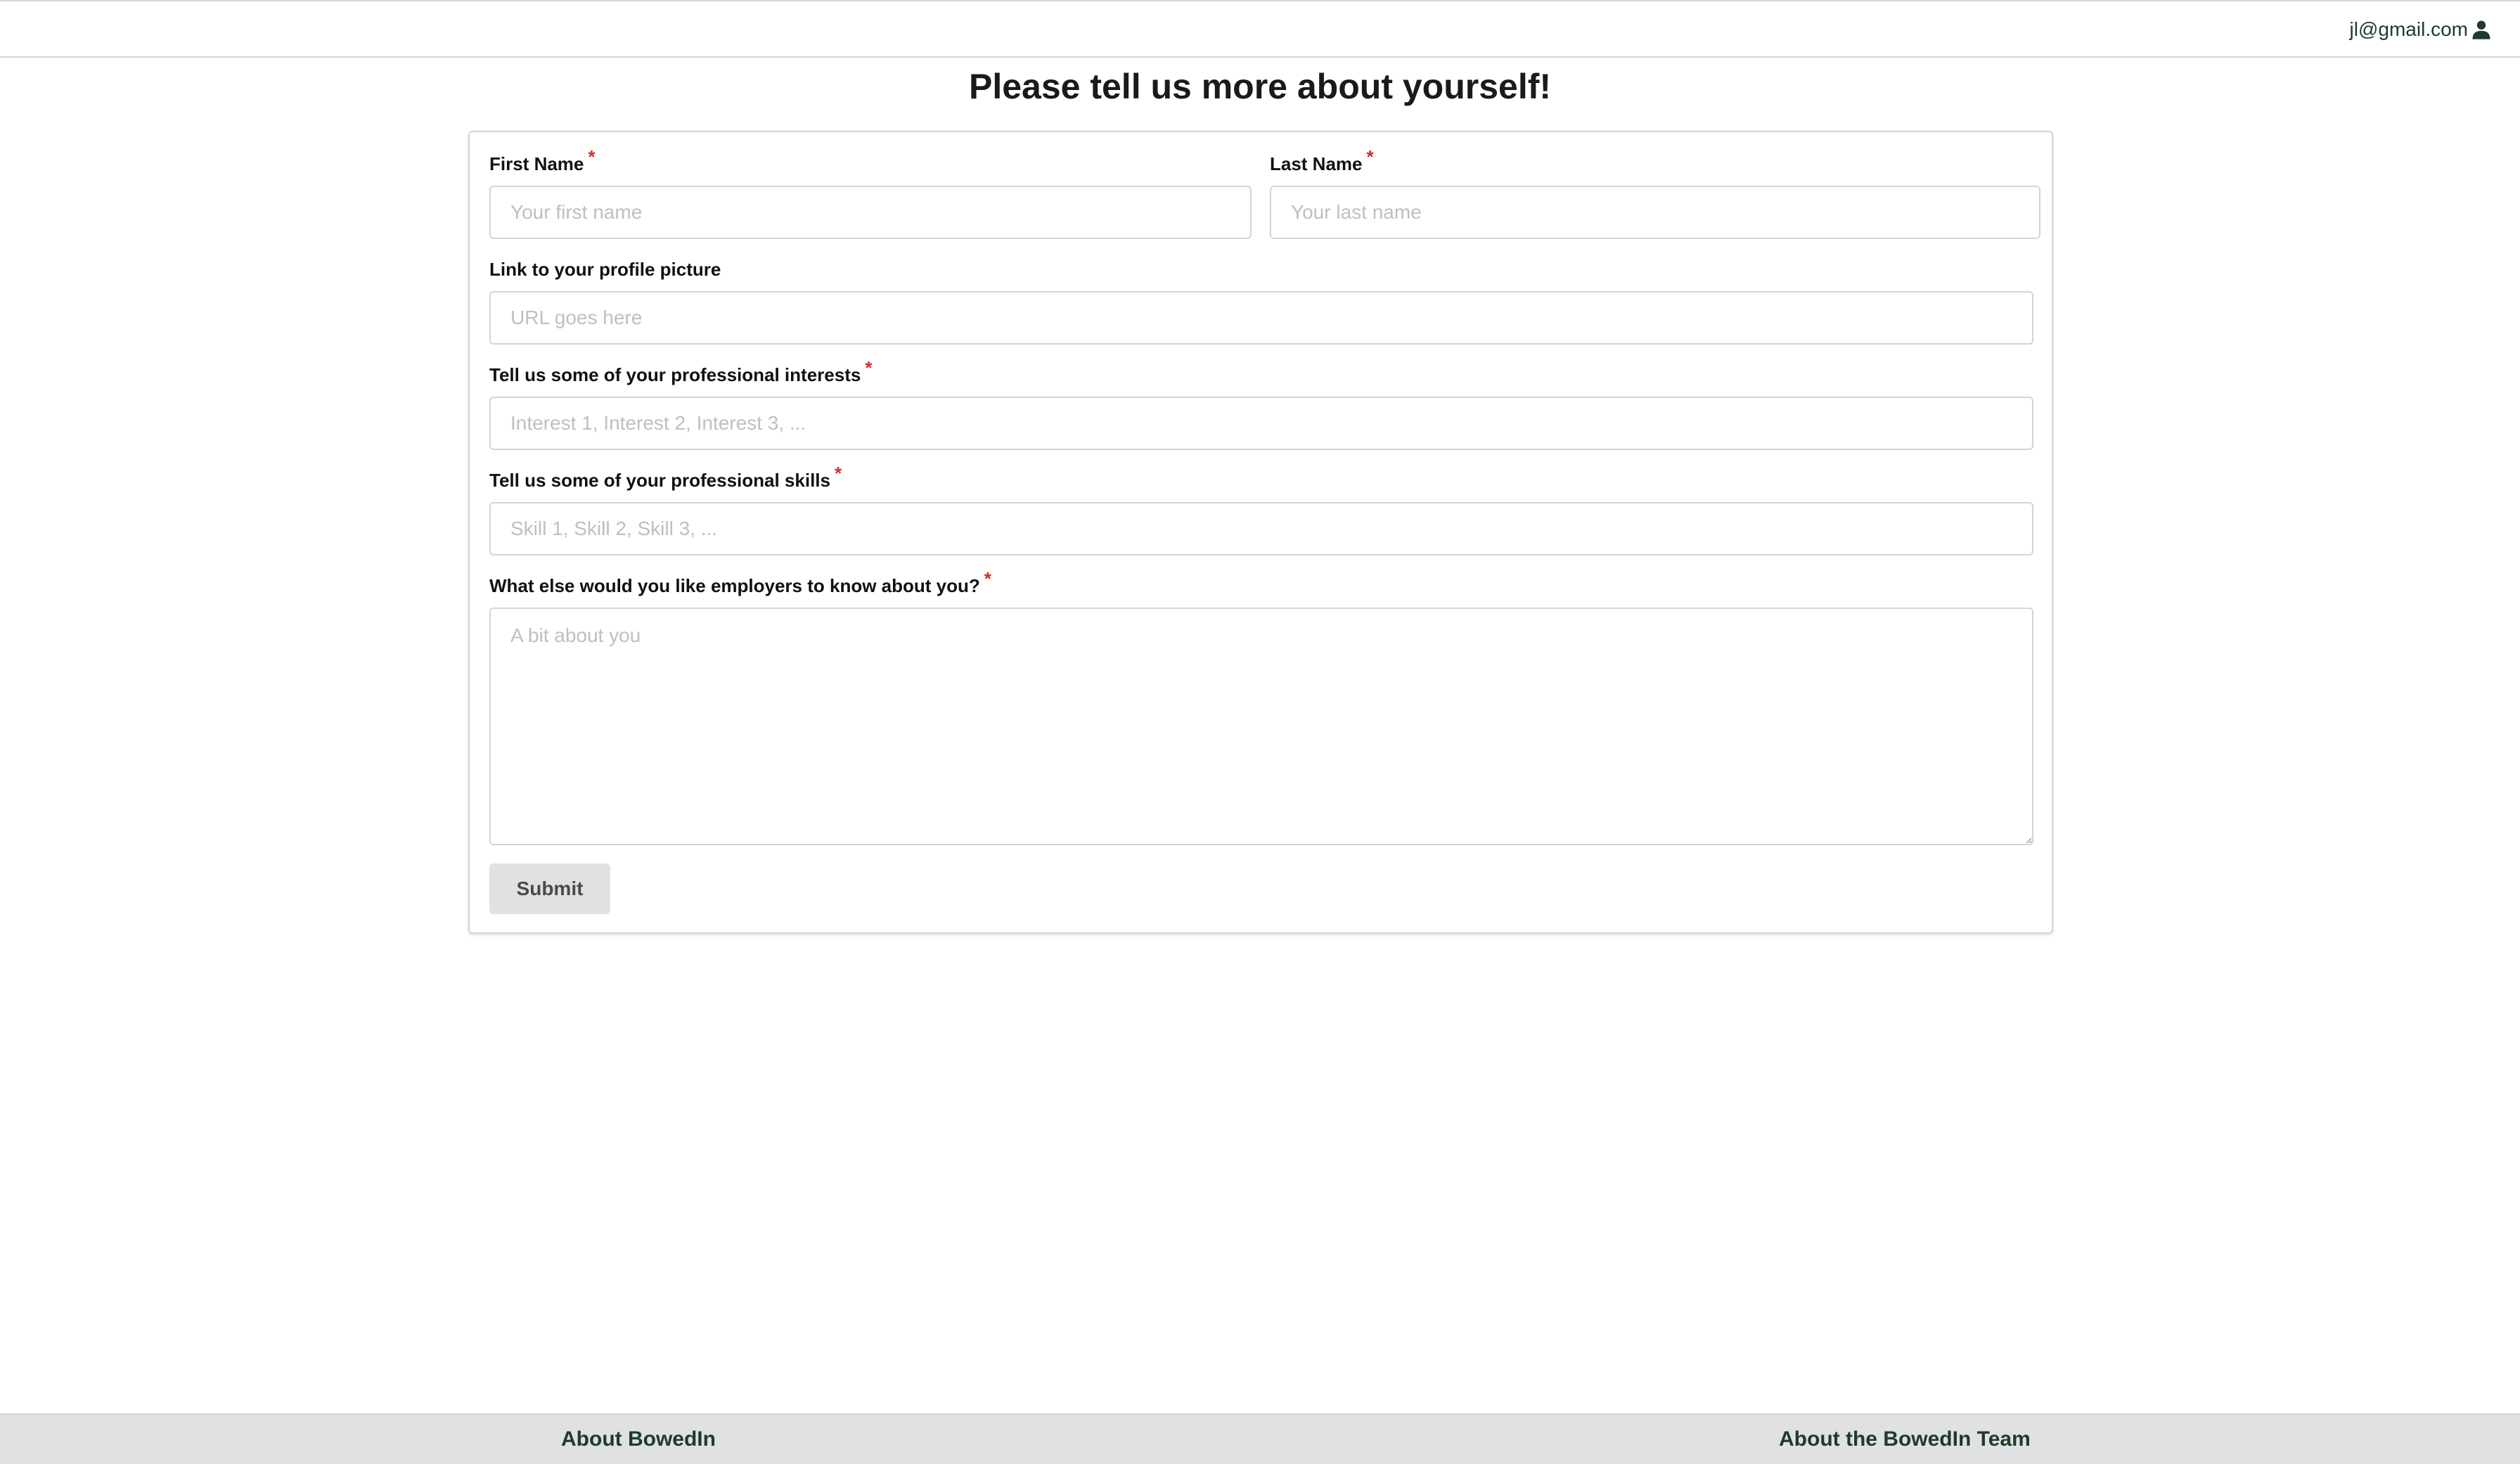 This screenshot has width=2520, height=1464. I want to click on first-name-label: First Name *, so click(542, 160).